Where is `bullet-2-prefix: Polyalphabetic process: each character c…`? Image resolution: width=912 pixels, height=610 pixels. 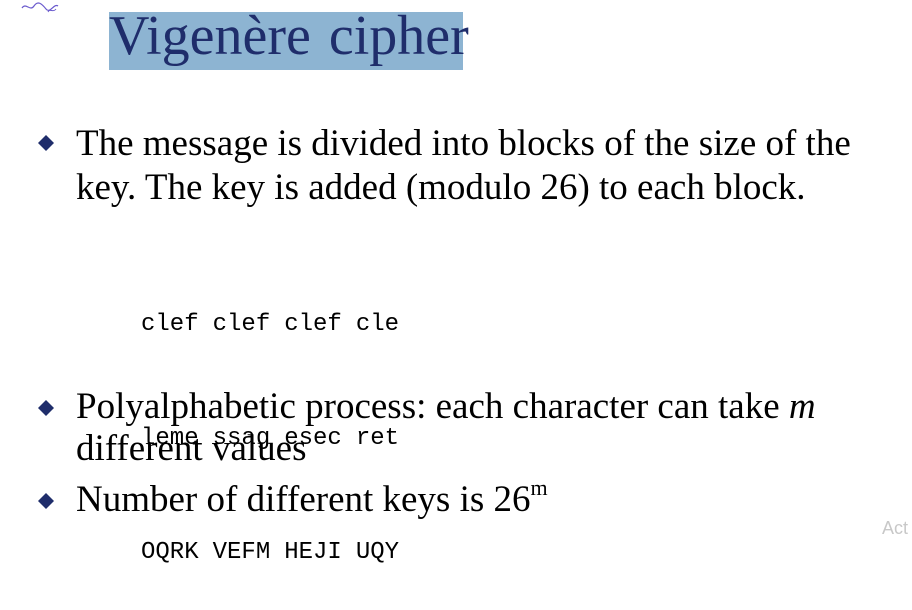
bullet-2-prefix: Polyalphabetic process: each character c… is located at coordinates (432, 406).